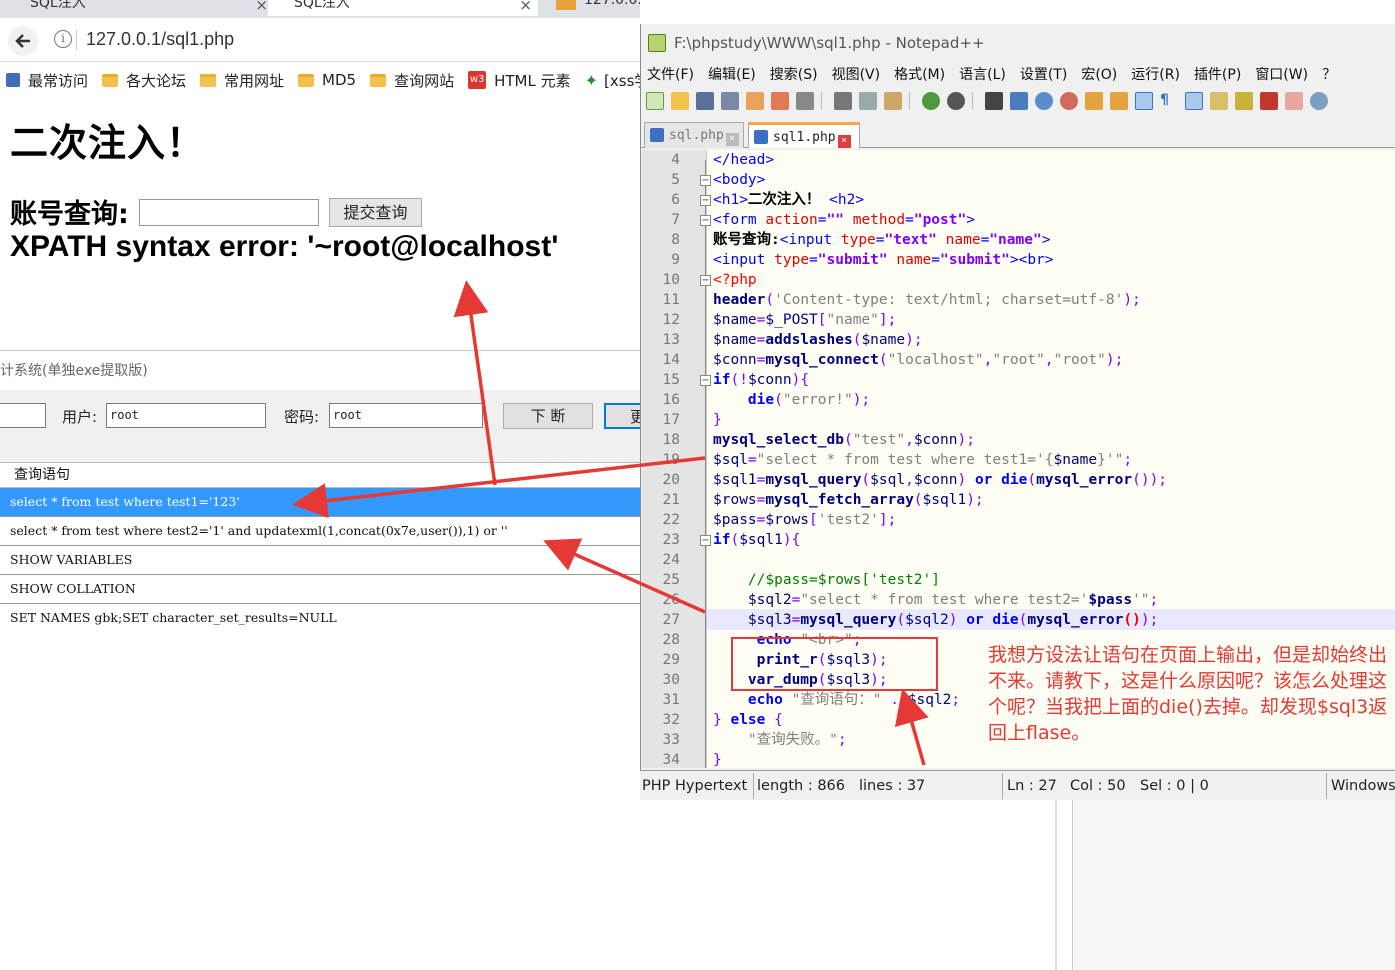  What do you see at coordinates (931, 101) in the screenshot?
I see `undo-icon` at bounding box center [931, 101].